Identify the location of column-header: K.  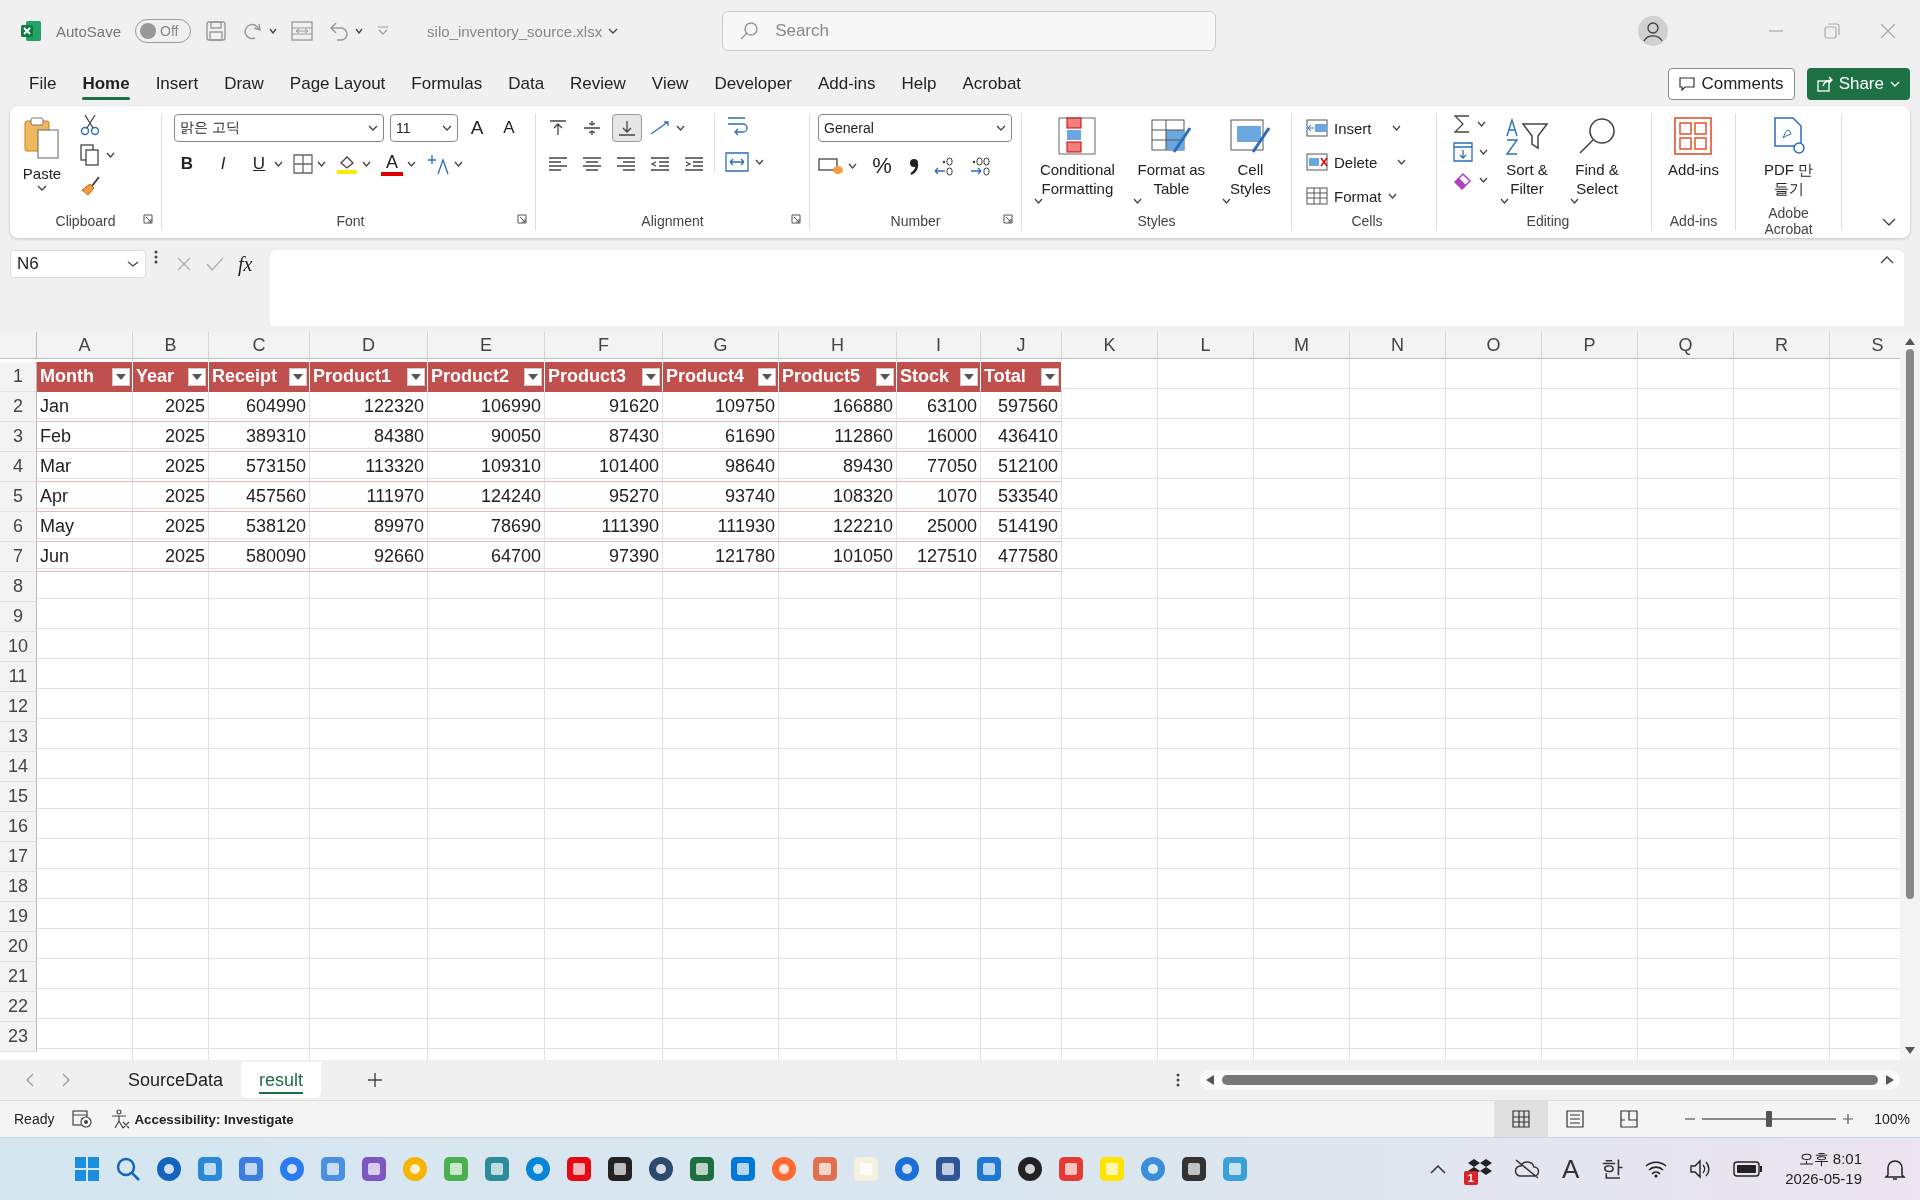
(1110, 345).